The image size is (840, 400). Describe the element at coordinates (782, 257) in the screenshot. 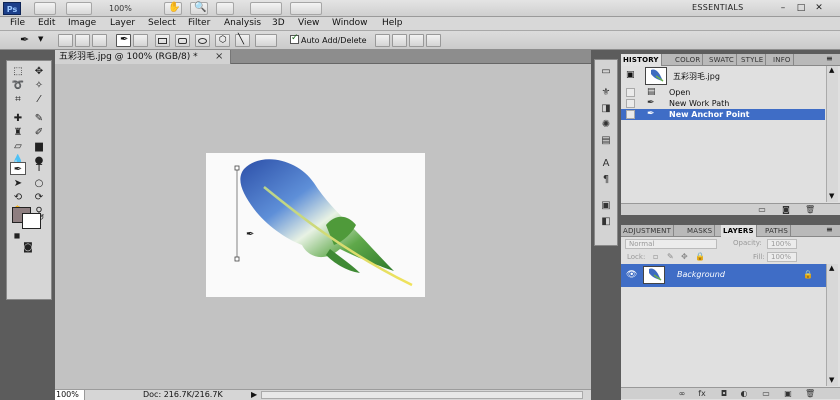

I see `fill-field: 100%` at that location.